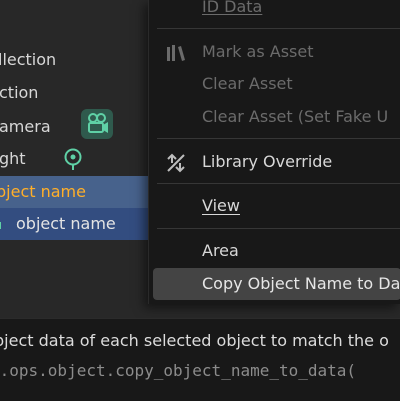 This screenshot has width=400, height=401. Describe the element at coordinates (176, 52) in the screenshot. I see `asset-icon` at that location.